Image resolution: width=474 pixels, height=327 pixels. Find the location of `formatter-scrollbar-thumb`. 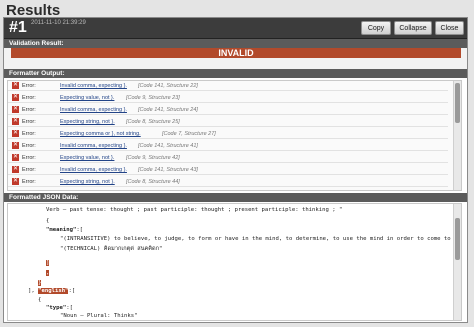

formatter-scrollbar-thumb is located at coordinates (457, 103).